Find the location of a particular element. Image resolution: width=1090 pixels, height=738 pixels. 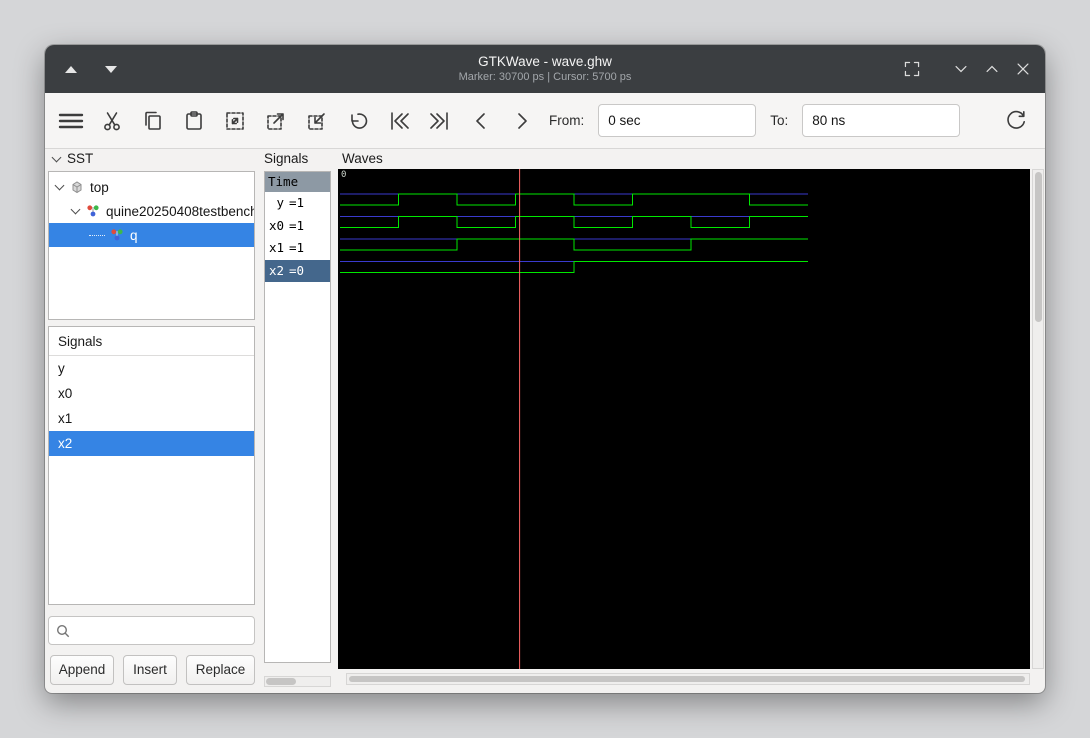

step-forward-button is located at coordinates (521, 120).